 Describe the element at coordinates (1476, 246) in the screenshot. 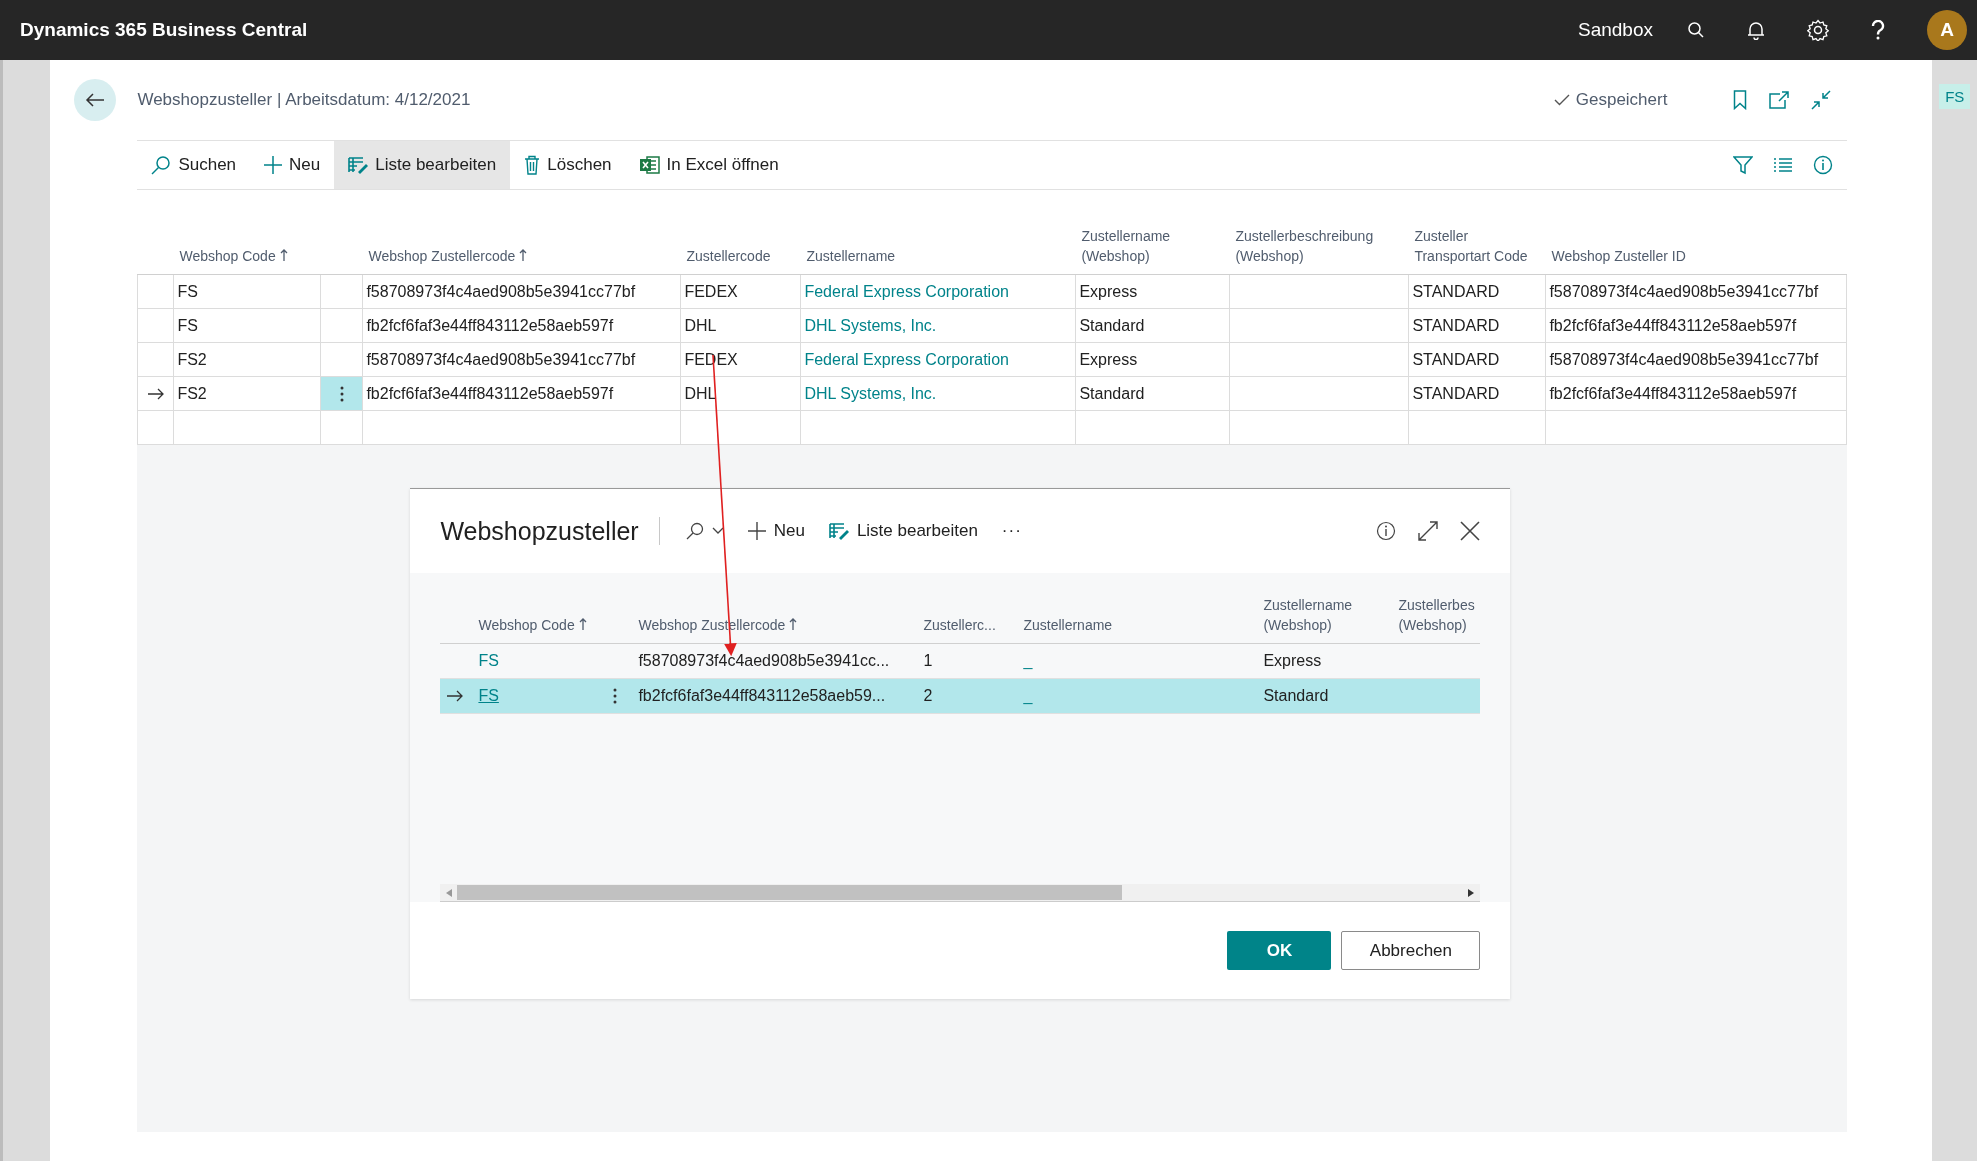

I see `column-header: Zusteller Transportart Code` at that location.